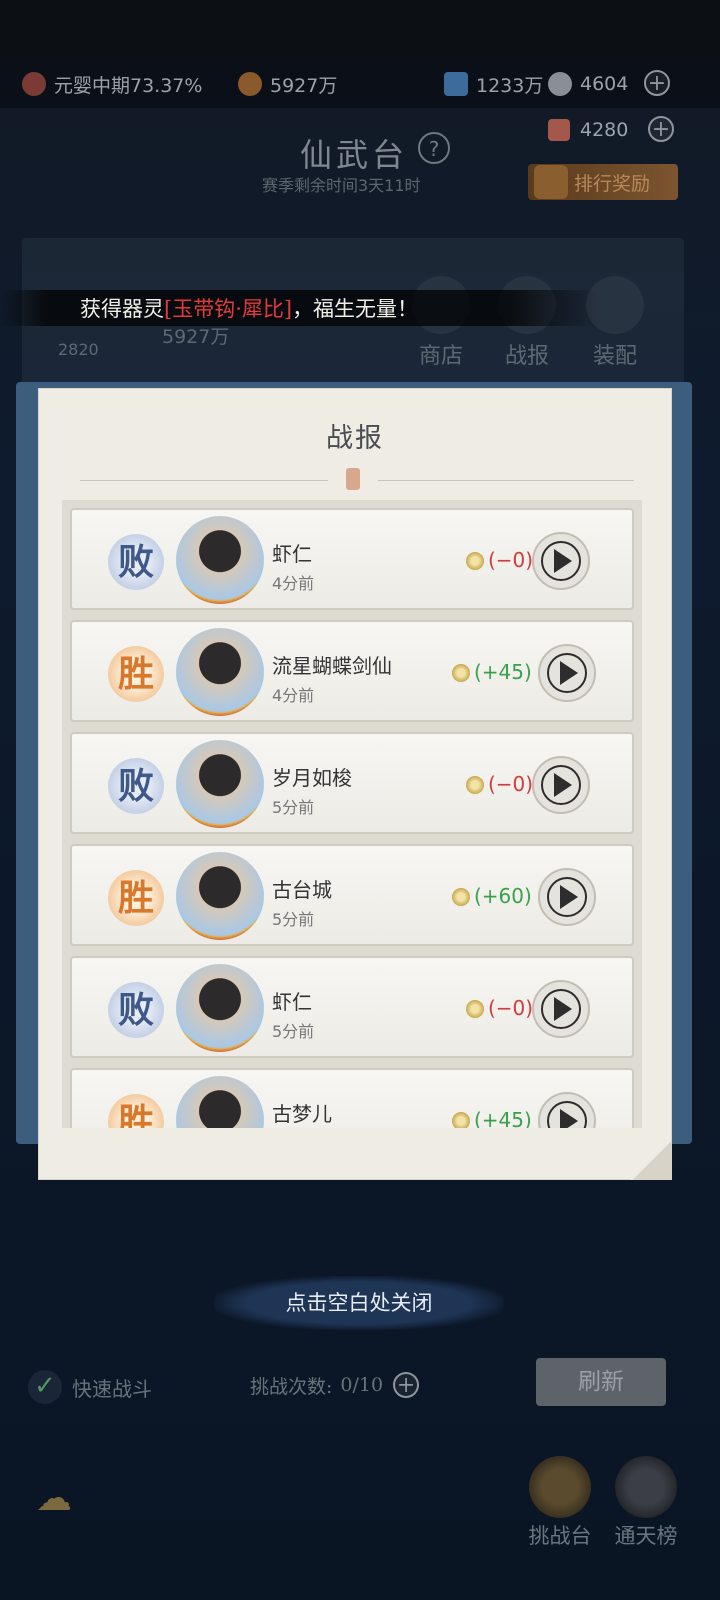  Describe the element at coordinates (646, 1487) in the screenshot. I see `tower-icon` at that location.